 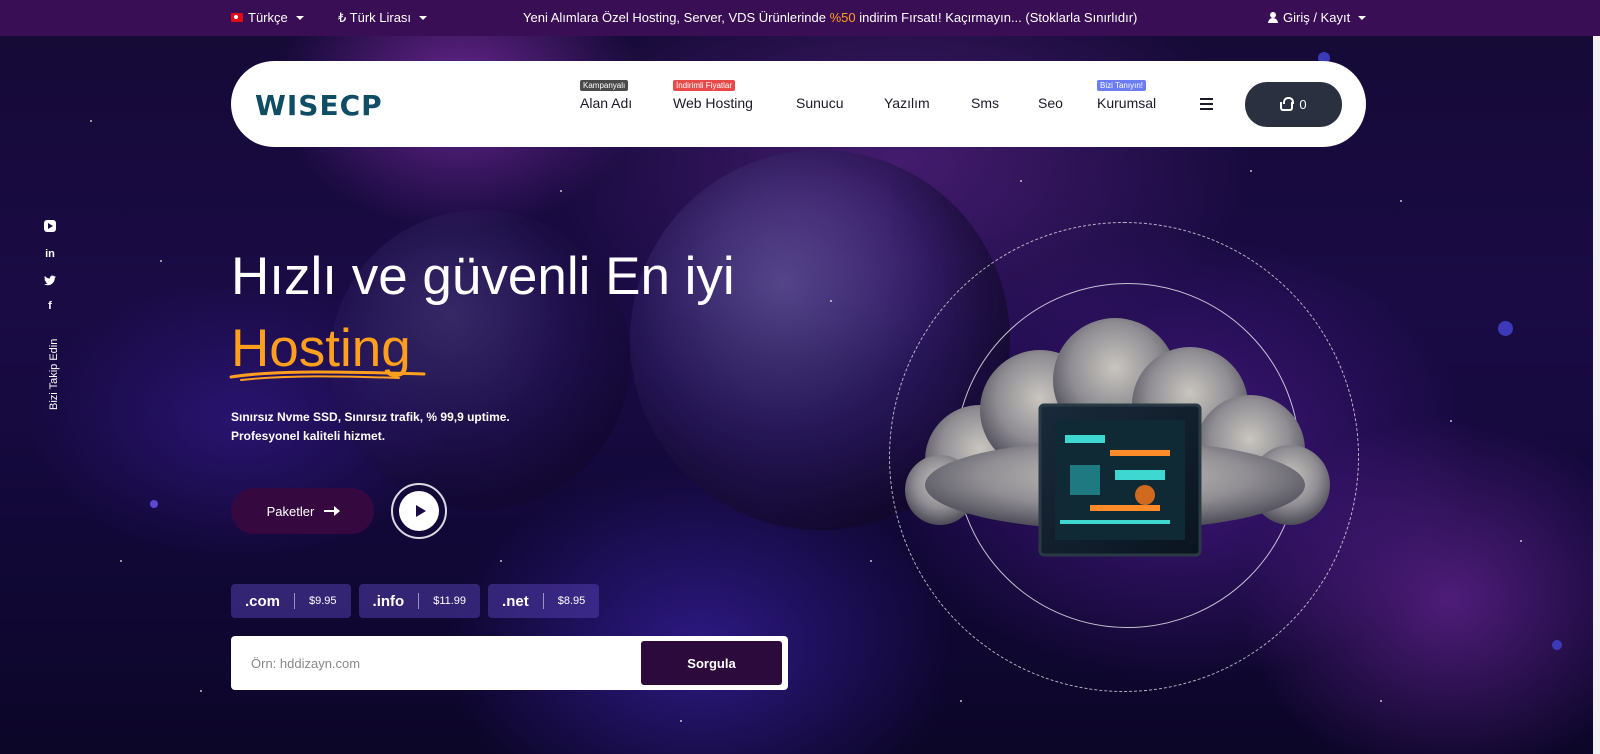 I want to click on currency-label: ₺ Türk Lirası, so click(x=375, y=17).